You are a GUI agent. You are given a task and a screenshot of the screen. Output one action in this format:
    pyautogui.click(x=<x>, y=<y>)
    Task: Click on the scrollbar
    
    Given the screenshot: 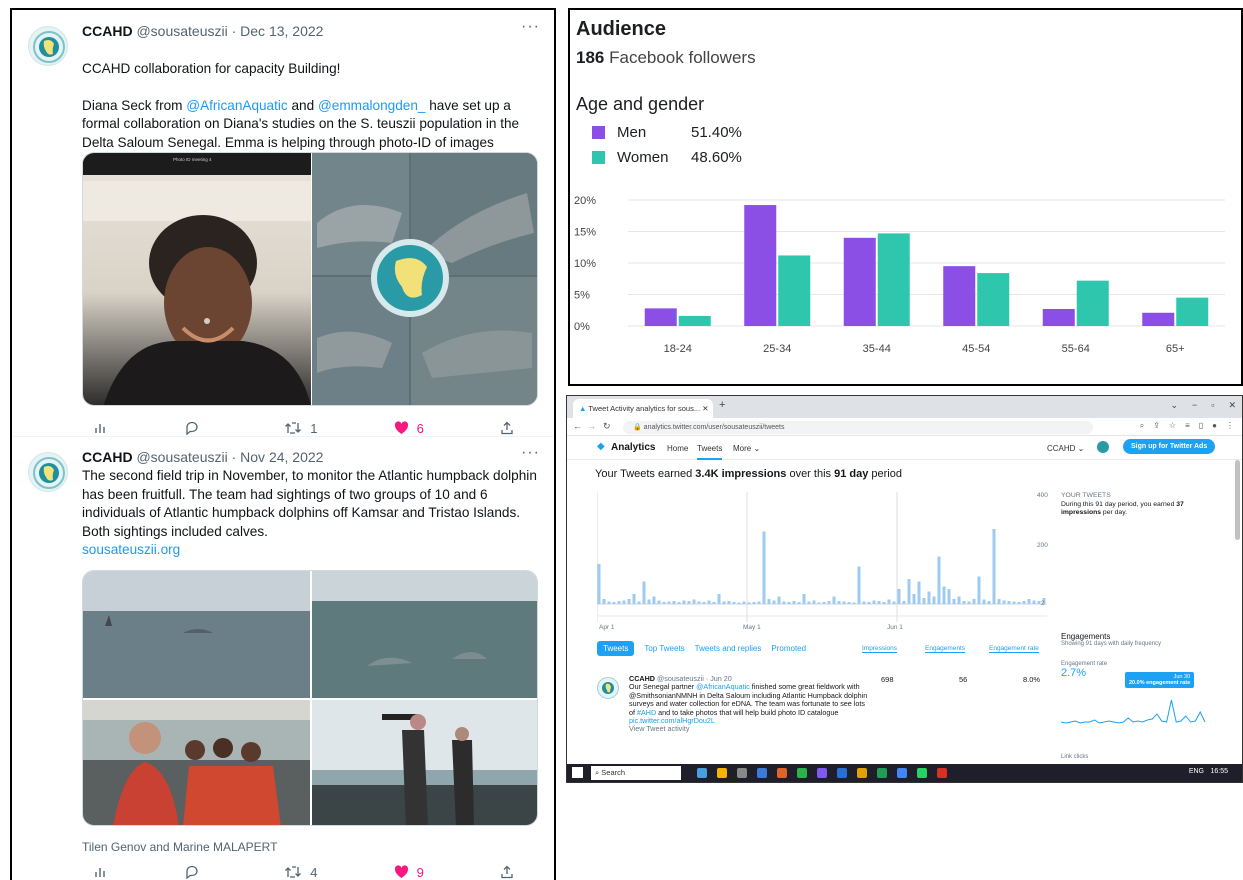 What is the action you would take?
    pyautogui.click(x=1237, y=500)
    